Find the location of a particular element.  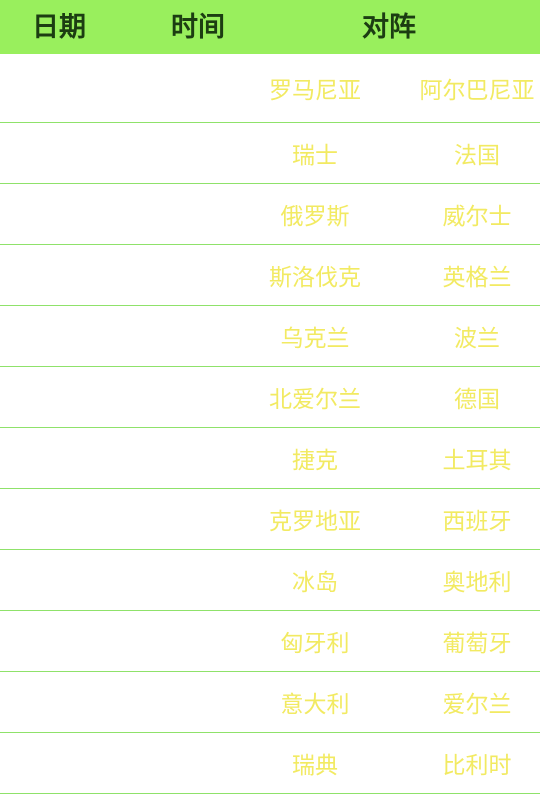

away-team: 西班牙 is located at coordinates (477, 522).